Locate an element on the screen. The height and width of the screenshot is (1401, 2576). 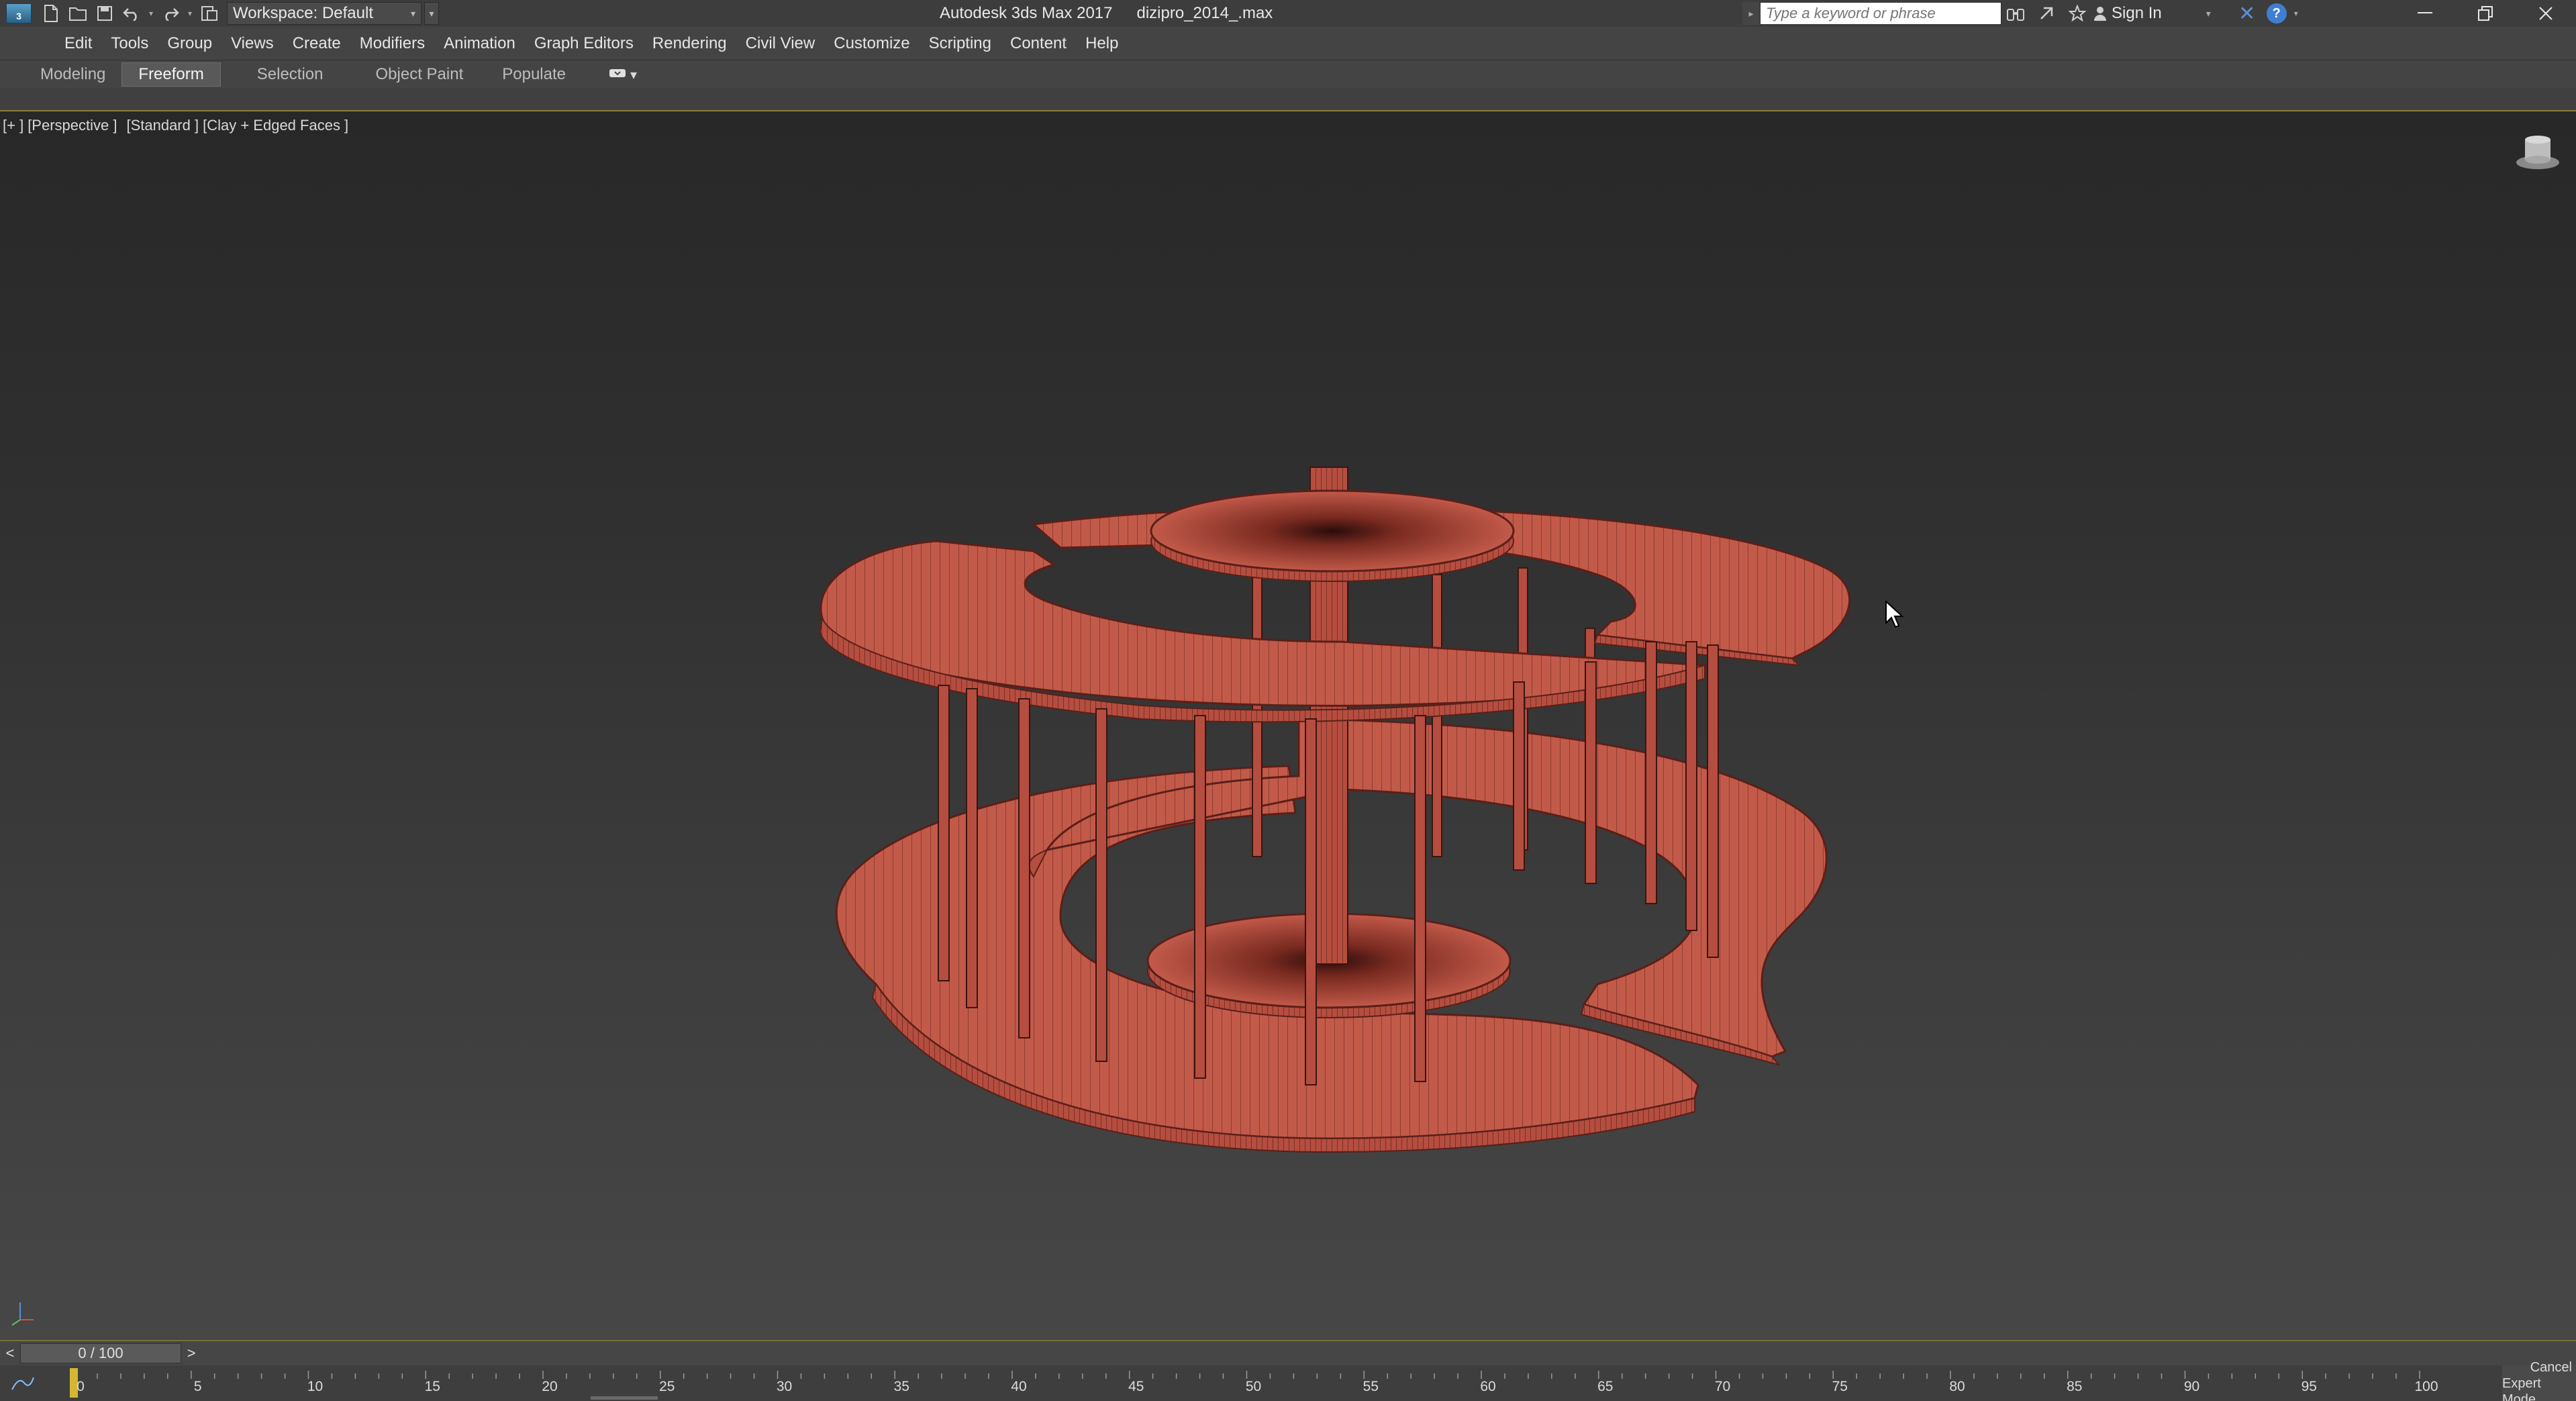
undo-dropdown-icon: ▾ is located at coordinates (151, 14).